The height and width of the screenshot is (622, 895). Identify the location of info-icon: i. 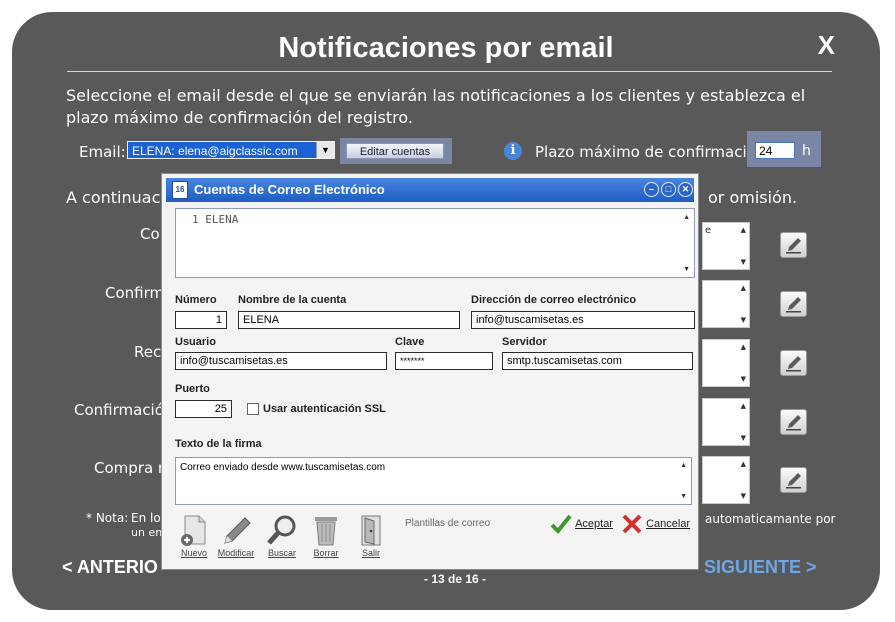
(513, 151).